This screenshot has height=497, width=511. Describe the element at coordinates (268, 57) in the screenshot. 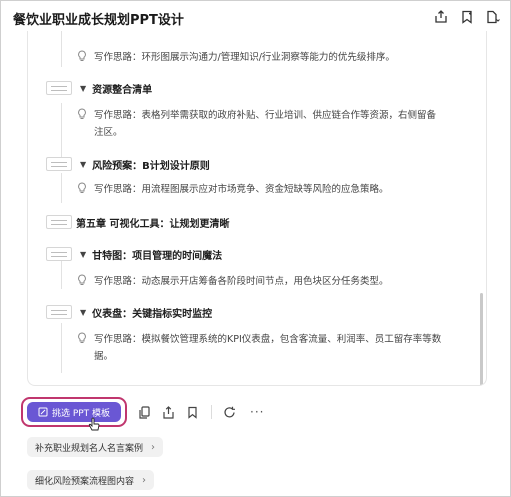

I see `hint-text: 环形图展示沟通力/管理知识/行业洞察等能力的优先级排序。` at that location.